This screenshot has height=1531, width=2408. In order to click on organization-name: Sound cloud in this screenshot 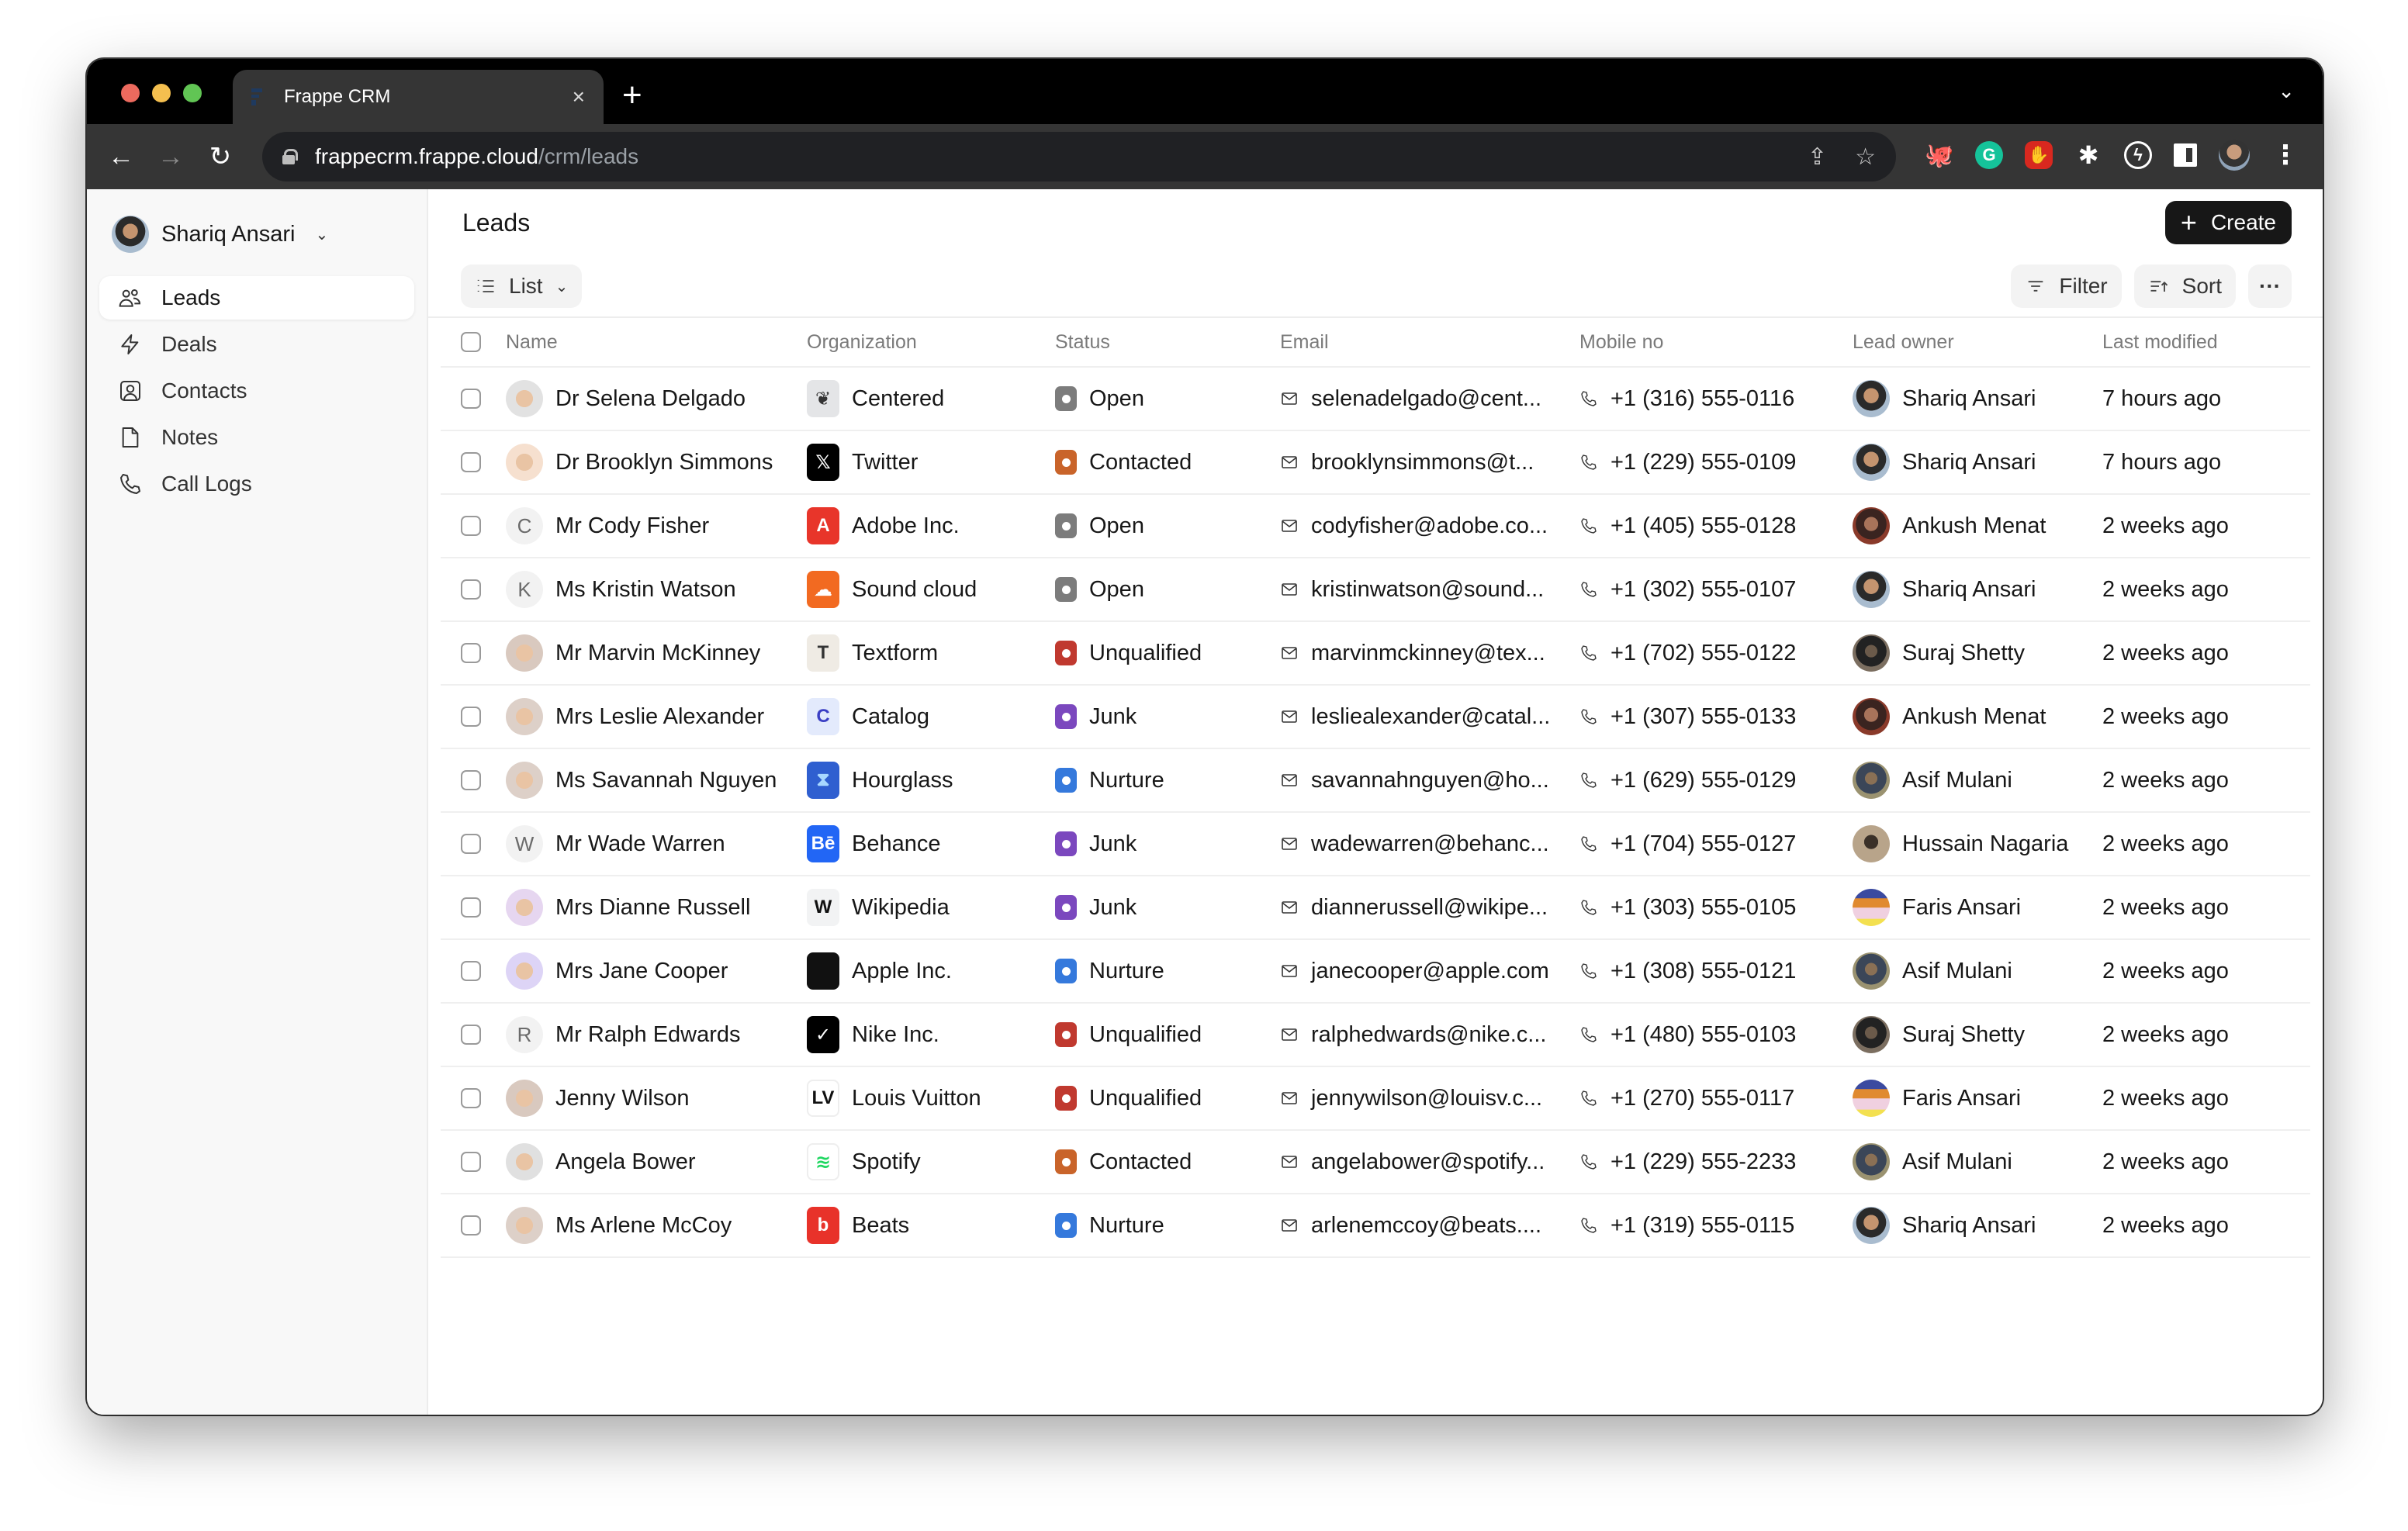, I will do `click(914, 589)`.